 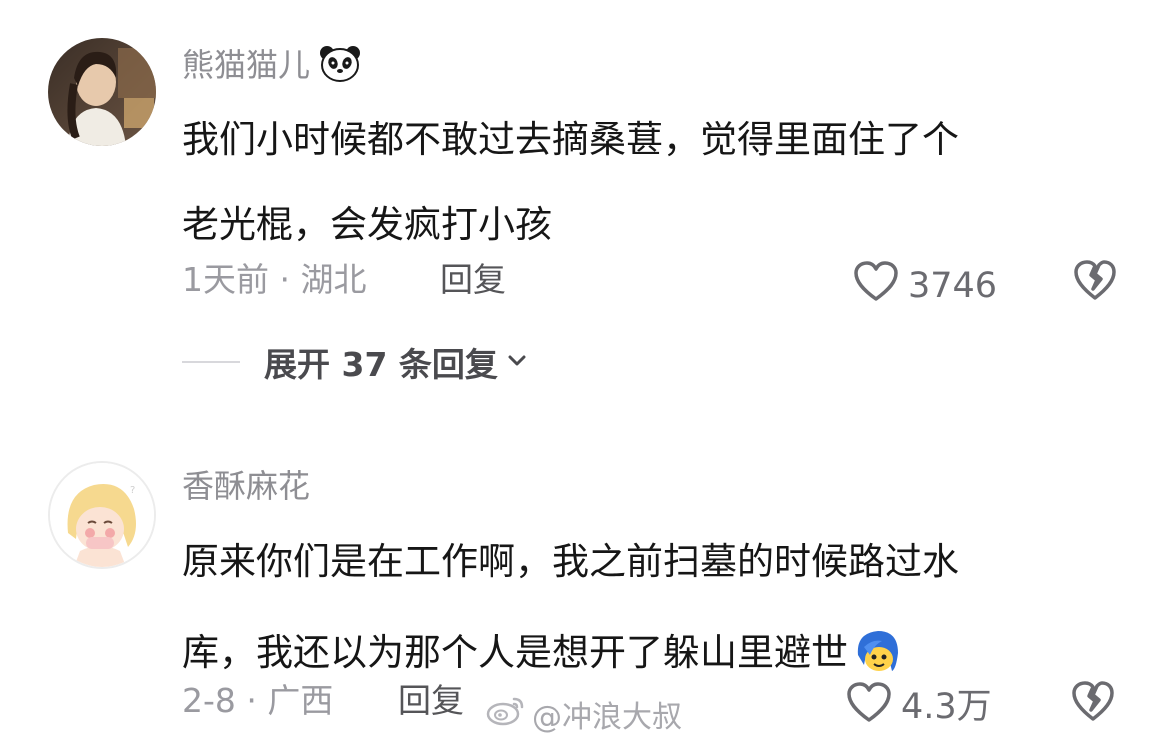 I want to click on comment-line-text: 库，我还以为那个人是想开了躲山里避世, so click(x=515, y=652).